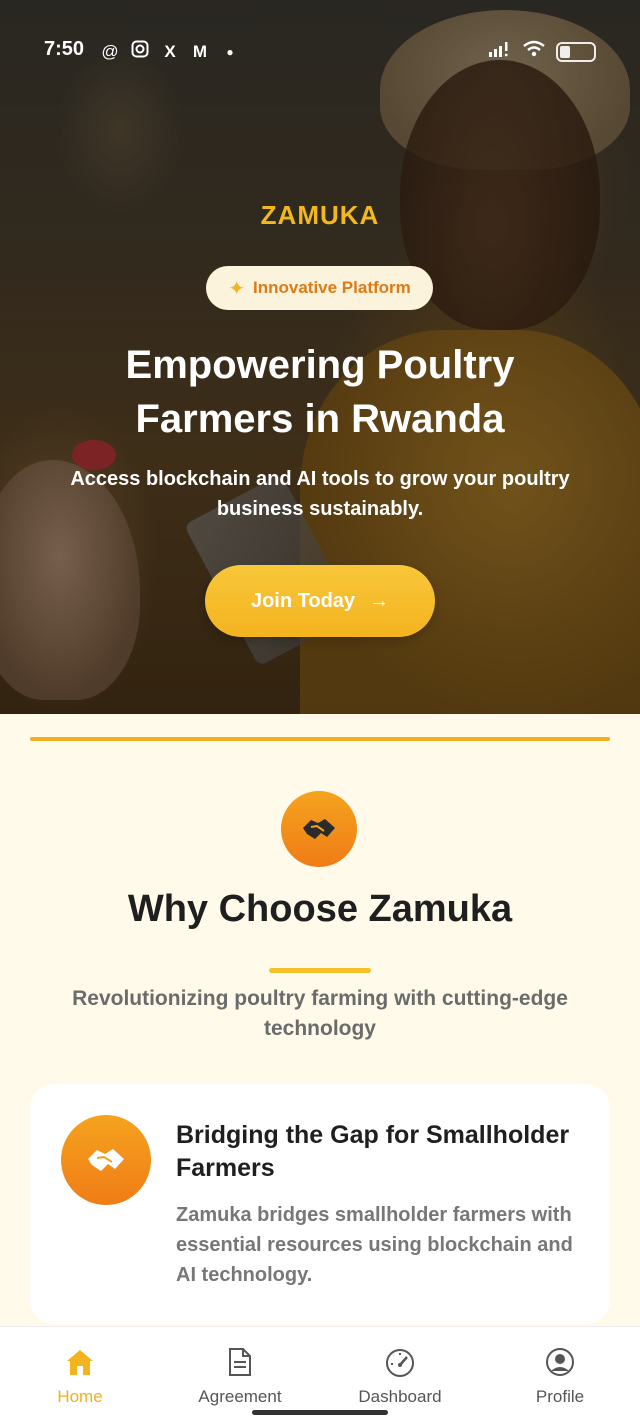  I want to click on nav-item-profile: Profile, so click(560, 1376).